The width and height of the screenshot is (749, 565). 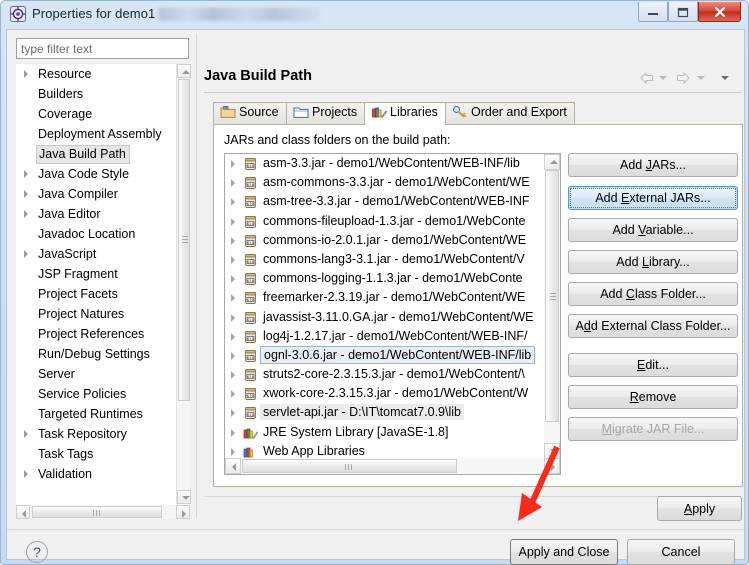 I want to click on navigation-toolbar, so click(x=691, y=79).